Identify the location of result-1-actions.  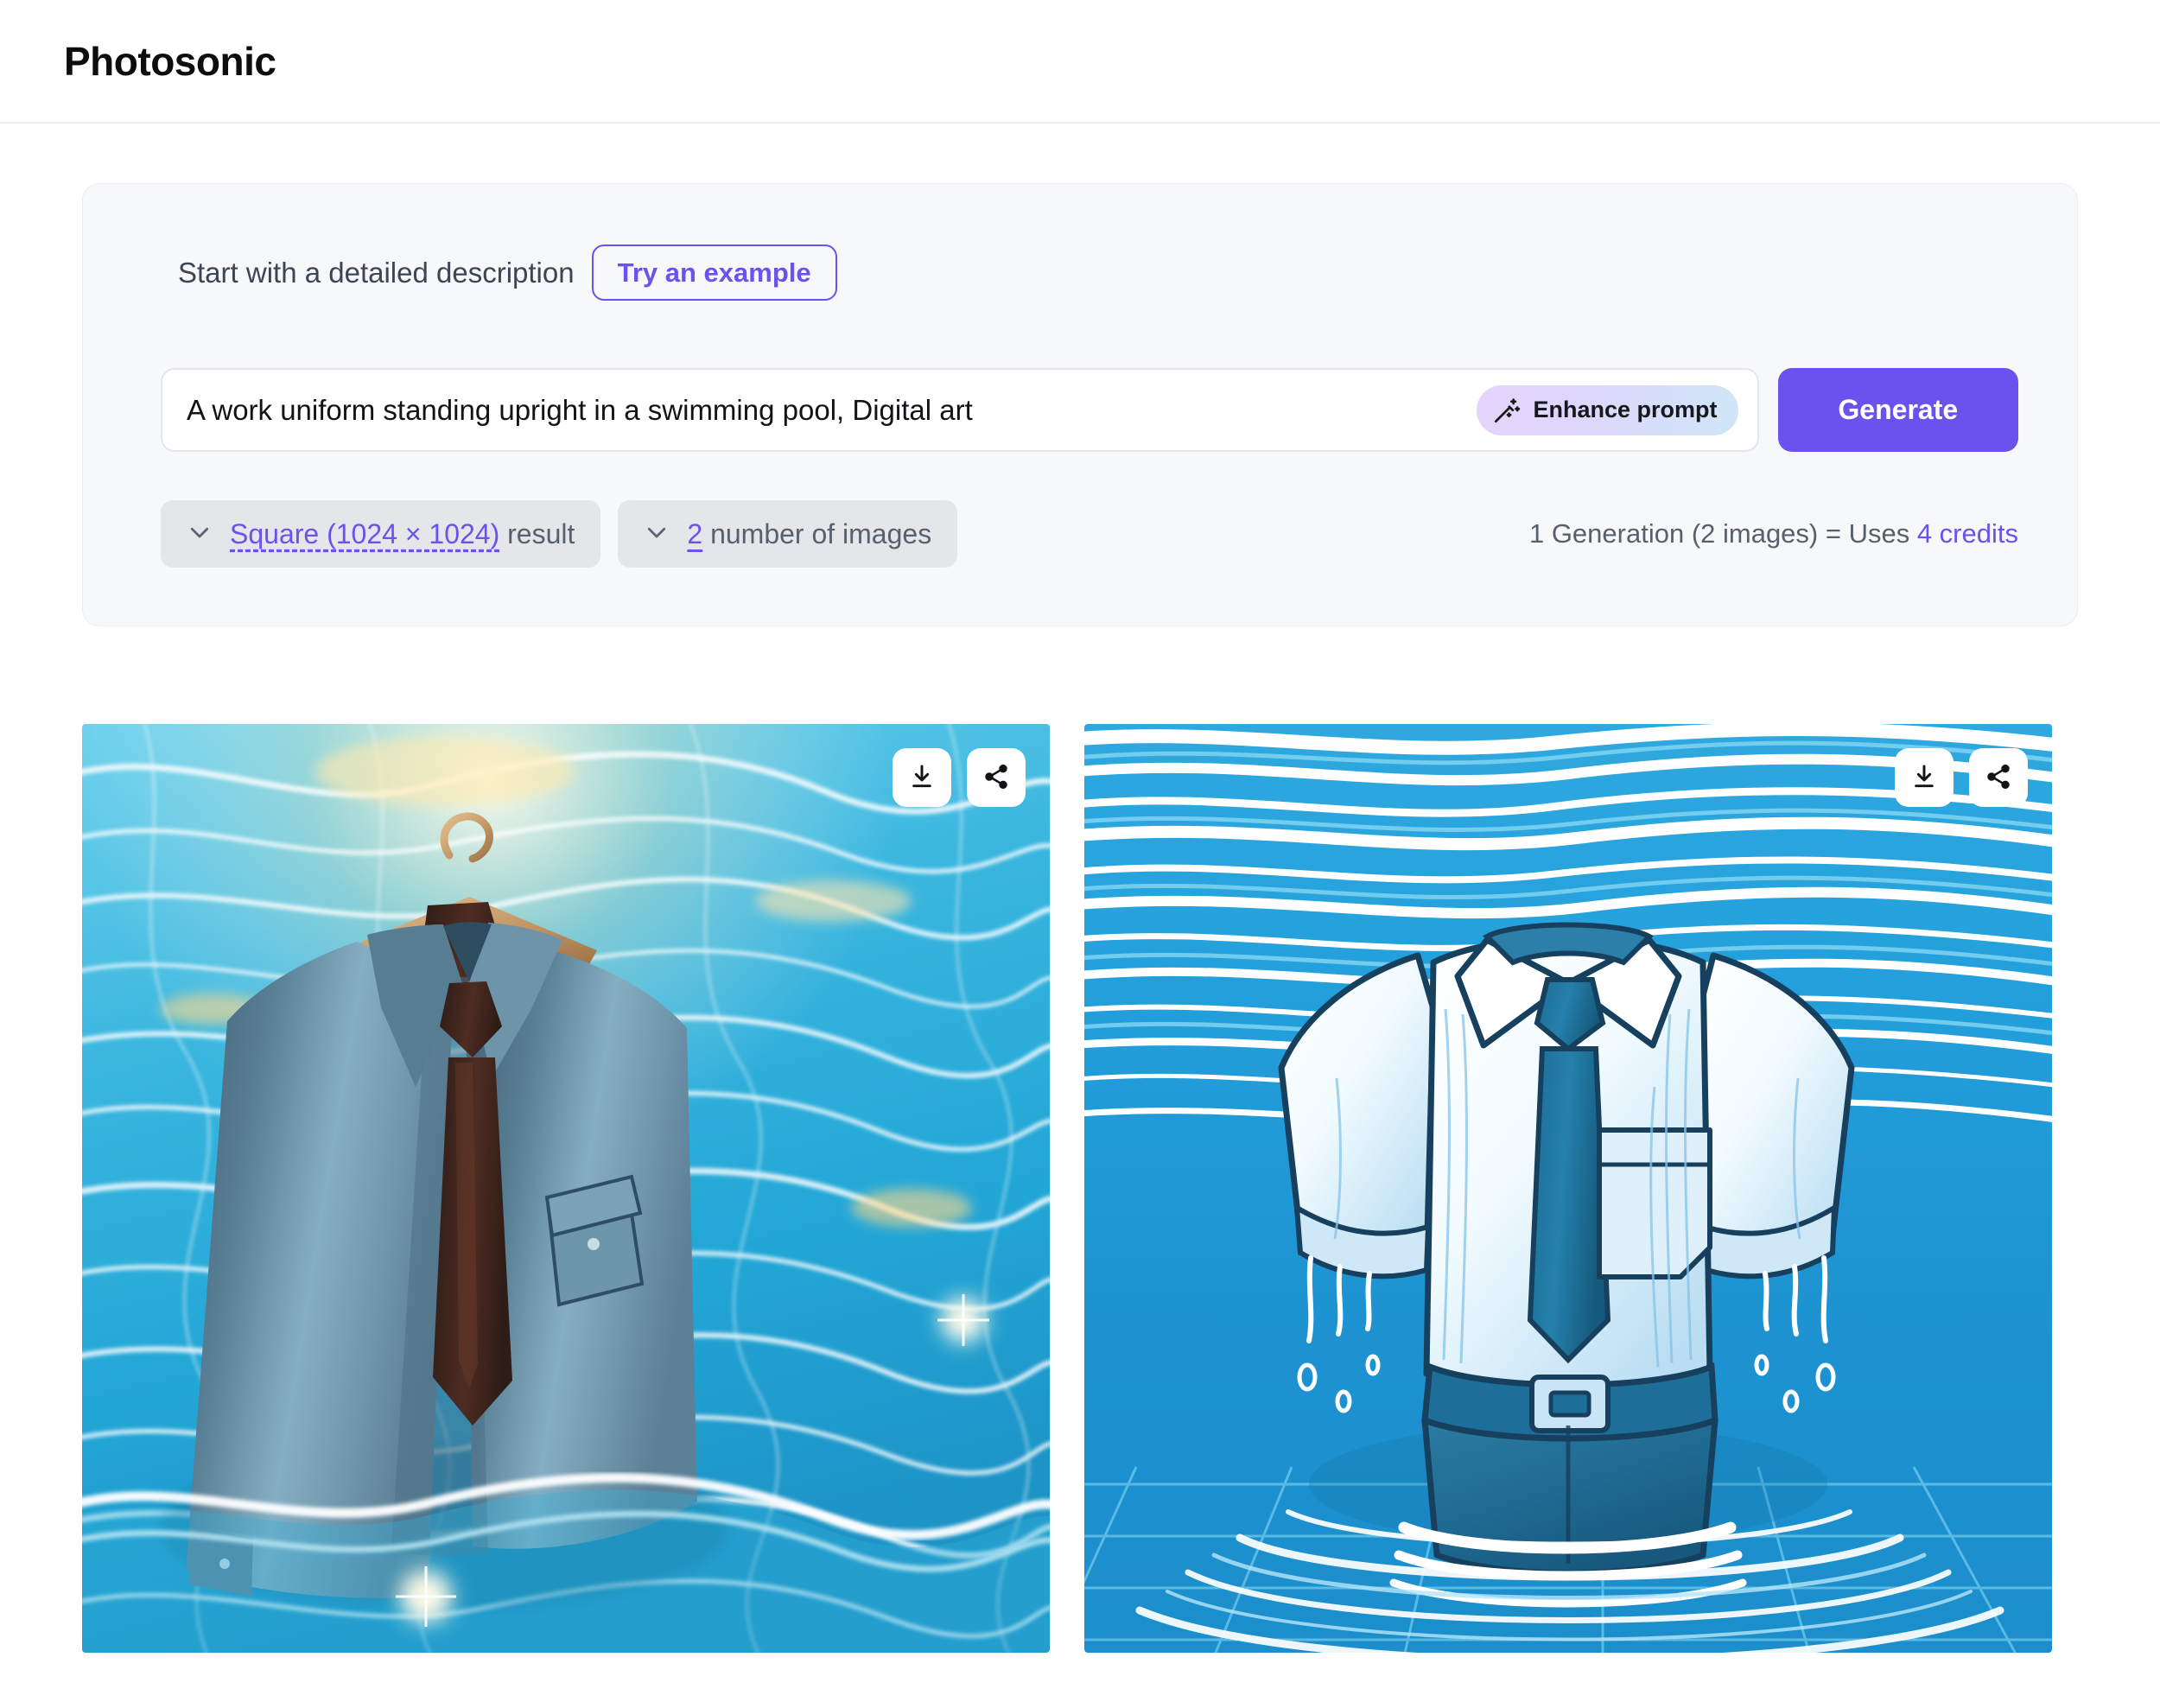
(959, 777).